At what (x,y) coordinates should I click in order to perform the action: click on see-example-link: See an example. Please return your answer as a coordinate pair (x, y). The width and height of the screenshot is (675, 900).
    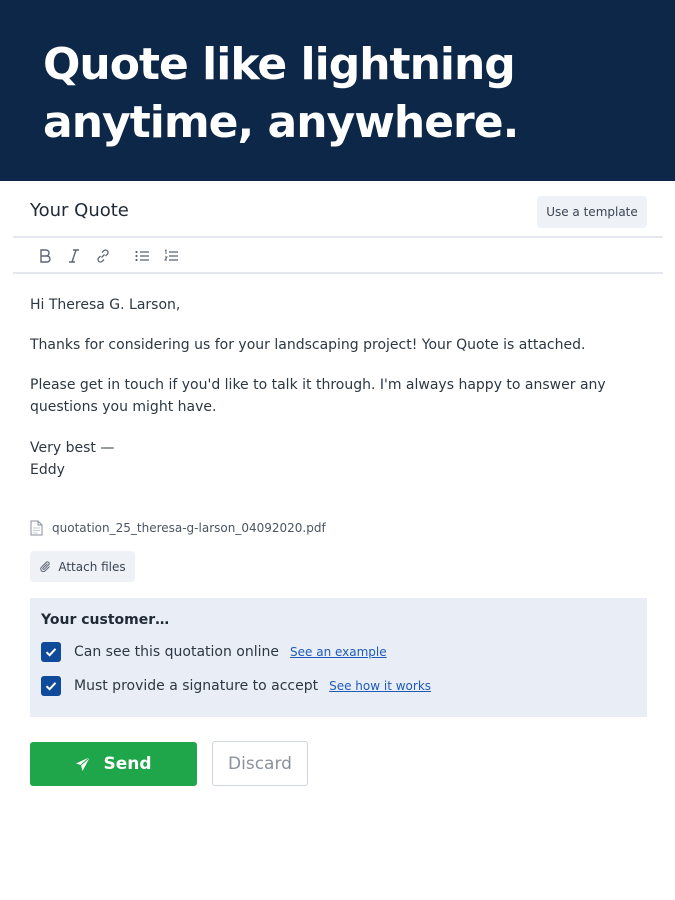
    Looking at the image, I should click on (338, 652).